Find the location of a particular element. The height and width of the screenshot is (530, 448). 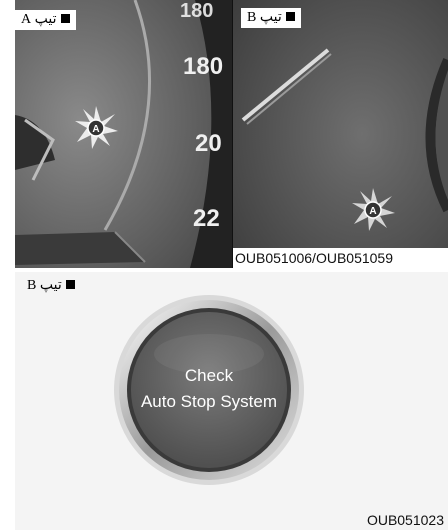

type-b-label-bottom: تیپ B is located at coordinates (51, 286).